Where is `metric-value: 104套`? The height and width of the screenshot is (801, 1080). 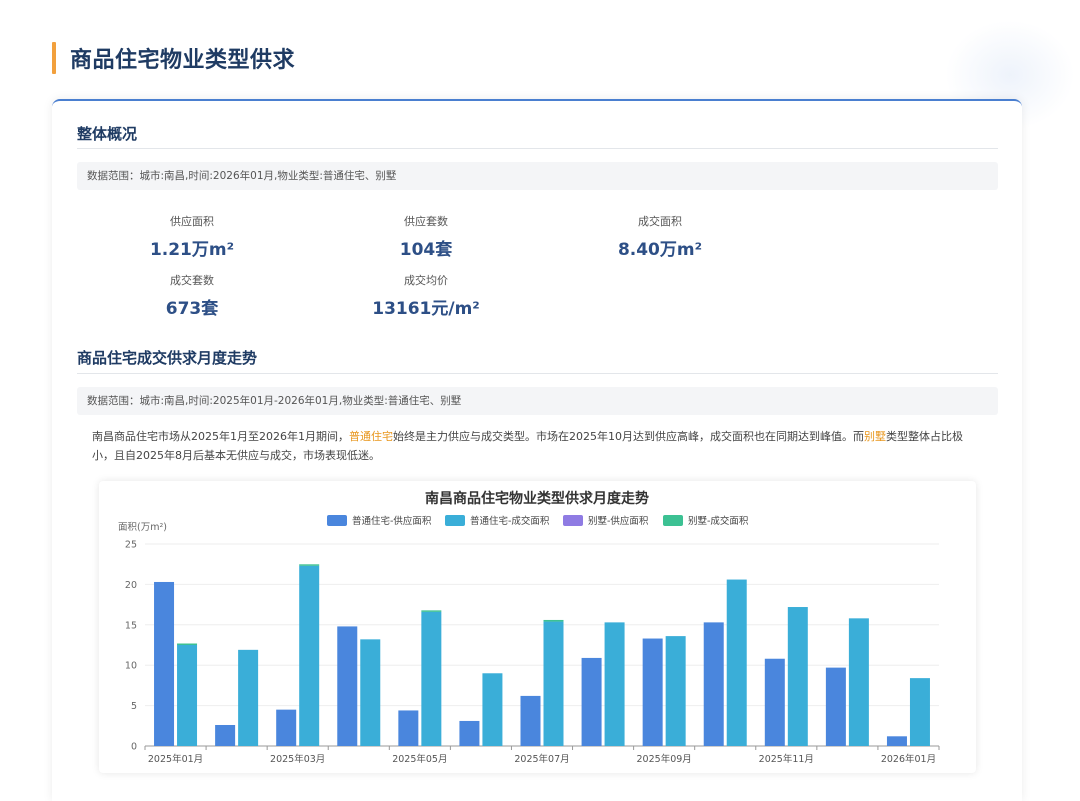
metric-value: 104套 is located at coordinates (426, 250).